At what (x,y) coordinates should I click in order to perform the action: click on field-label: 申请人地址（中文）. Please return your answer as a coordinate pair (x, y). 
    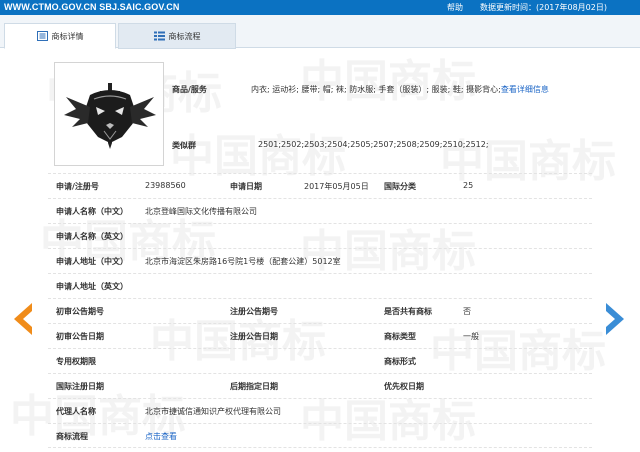
    Looking at the image, I should click on (92, 261).